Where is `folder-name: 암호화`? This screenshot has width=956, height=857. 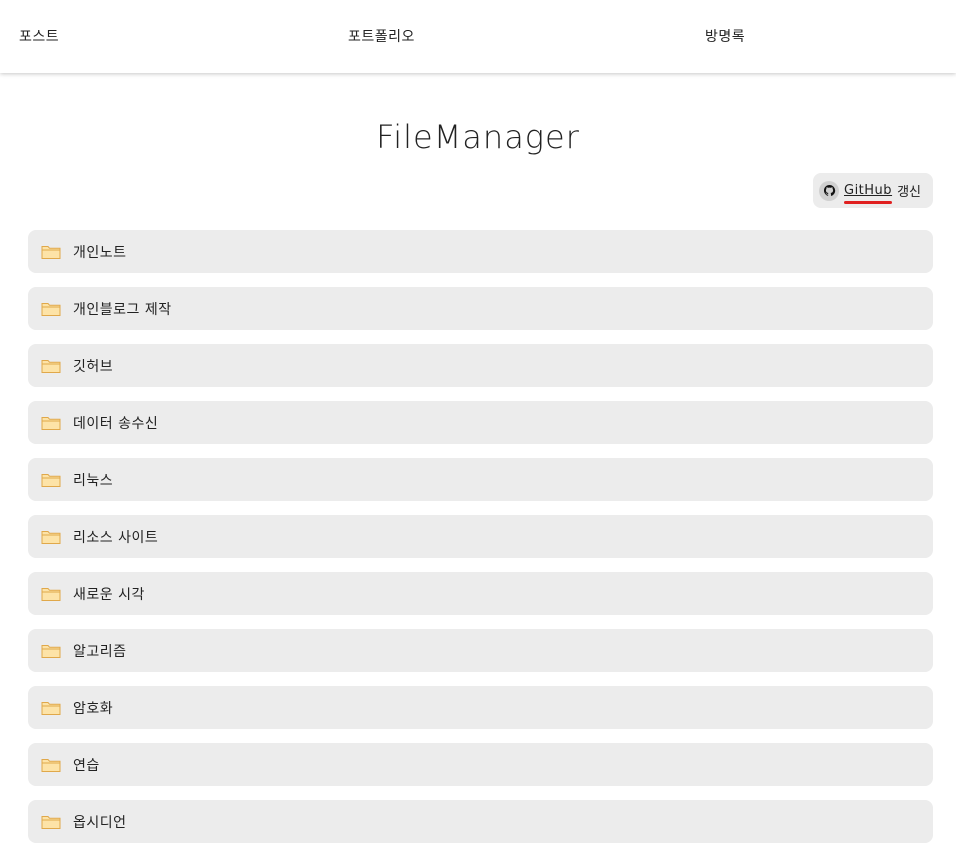 folder-name: 암호화 is located at coordinates (93, 708).